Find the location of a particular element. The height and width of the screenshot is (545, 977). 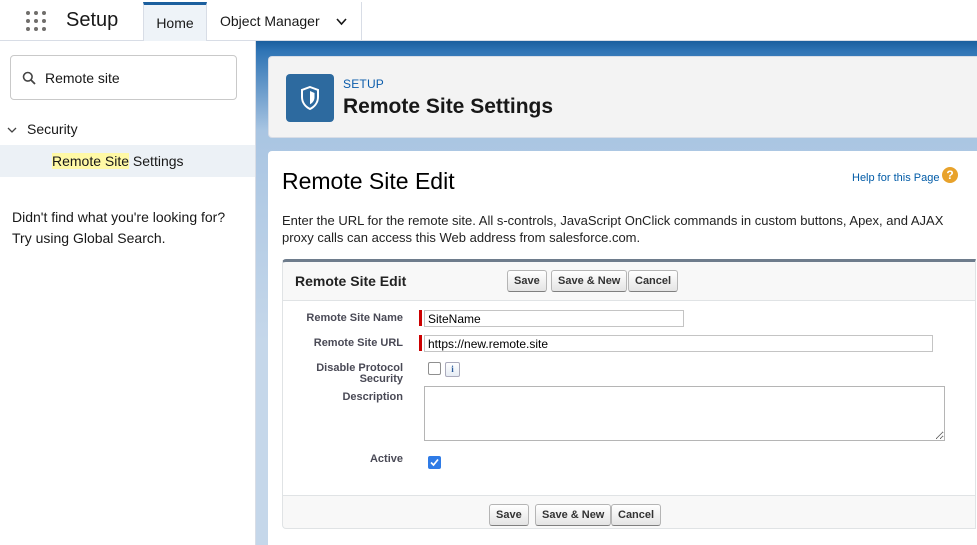

content-title: Remote Site Edit is located at coordinates (368, 181).